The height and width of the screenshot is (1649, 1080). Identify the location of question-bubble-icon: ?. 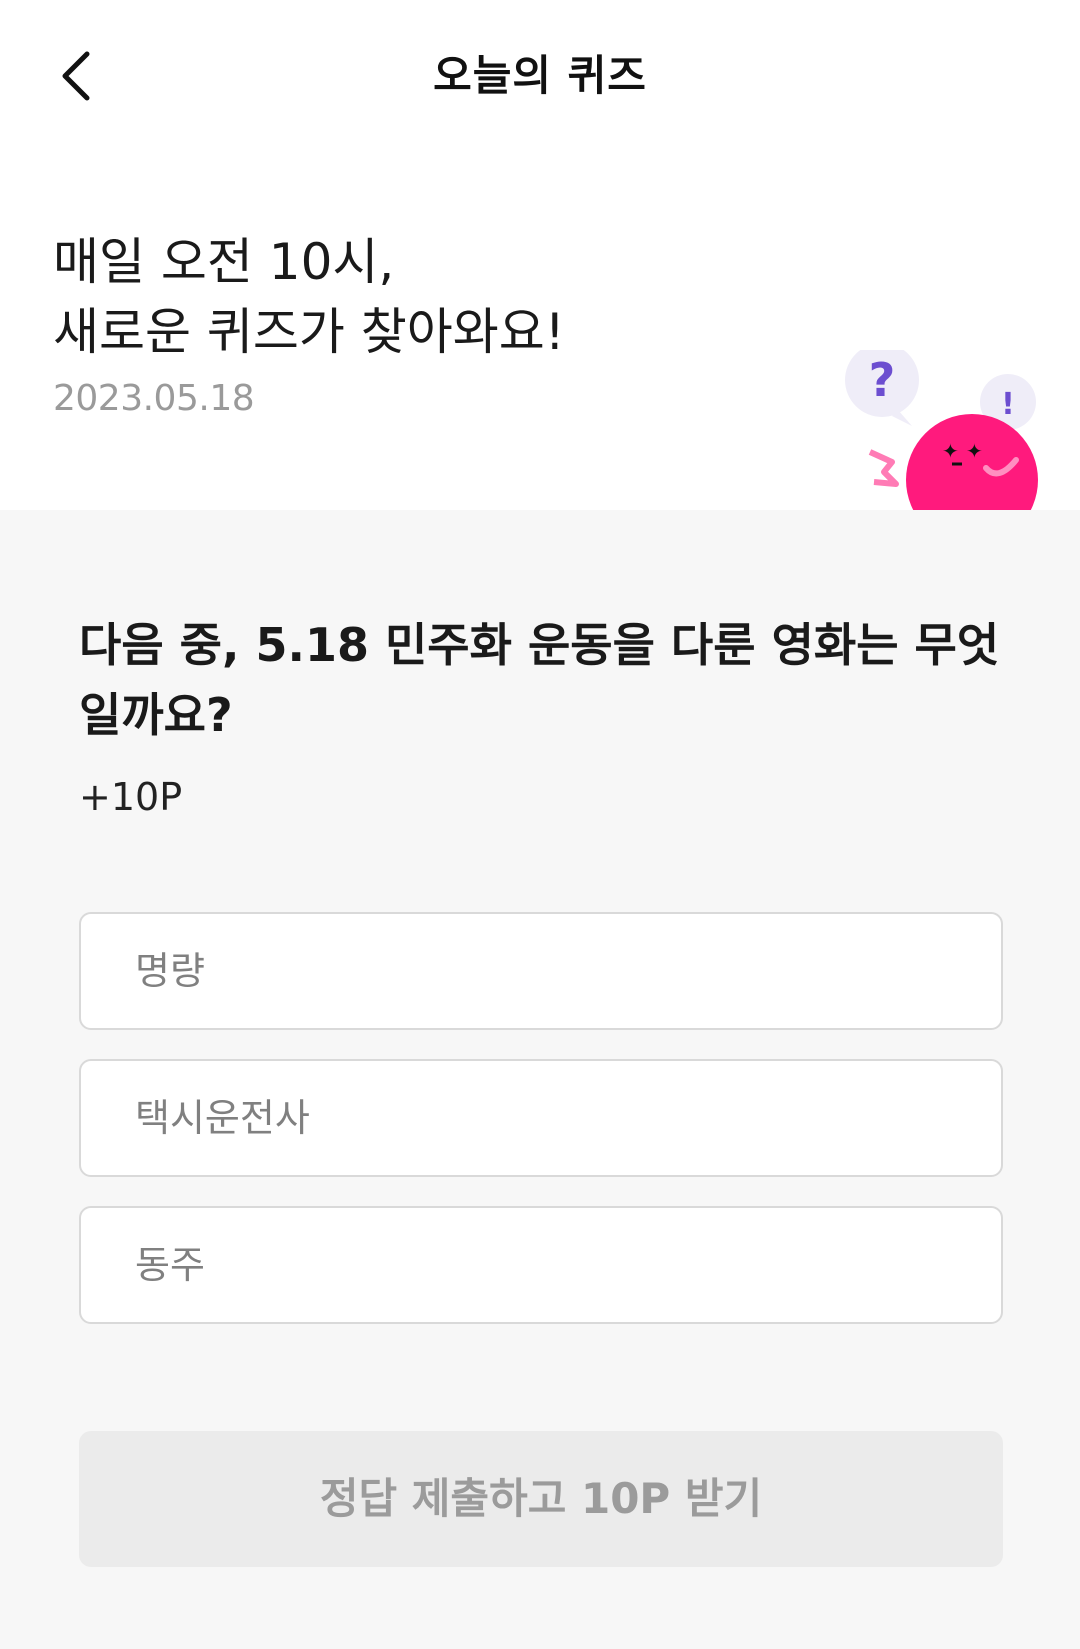
(882, 388).